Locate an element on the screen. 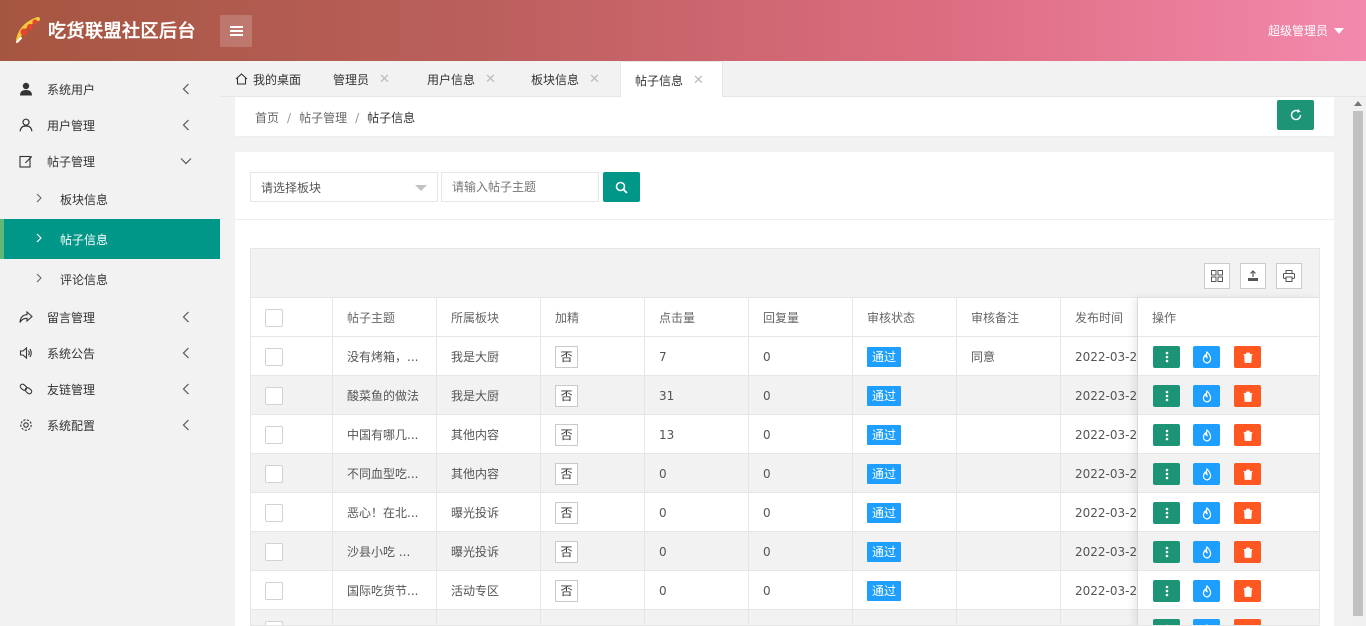 Image resolution: width=1366 pixels, height=626 pixels. sidebar-item-system-users: 系统用户 is located at coordinates (110, 89).